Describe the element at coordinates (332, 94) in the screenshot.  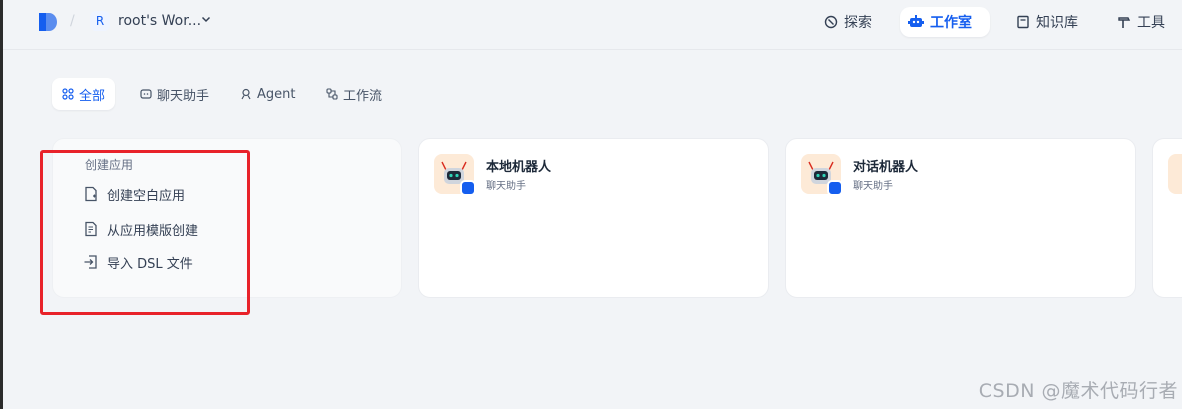
I see `workflow-icon` at that location.